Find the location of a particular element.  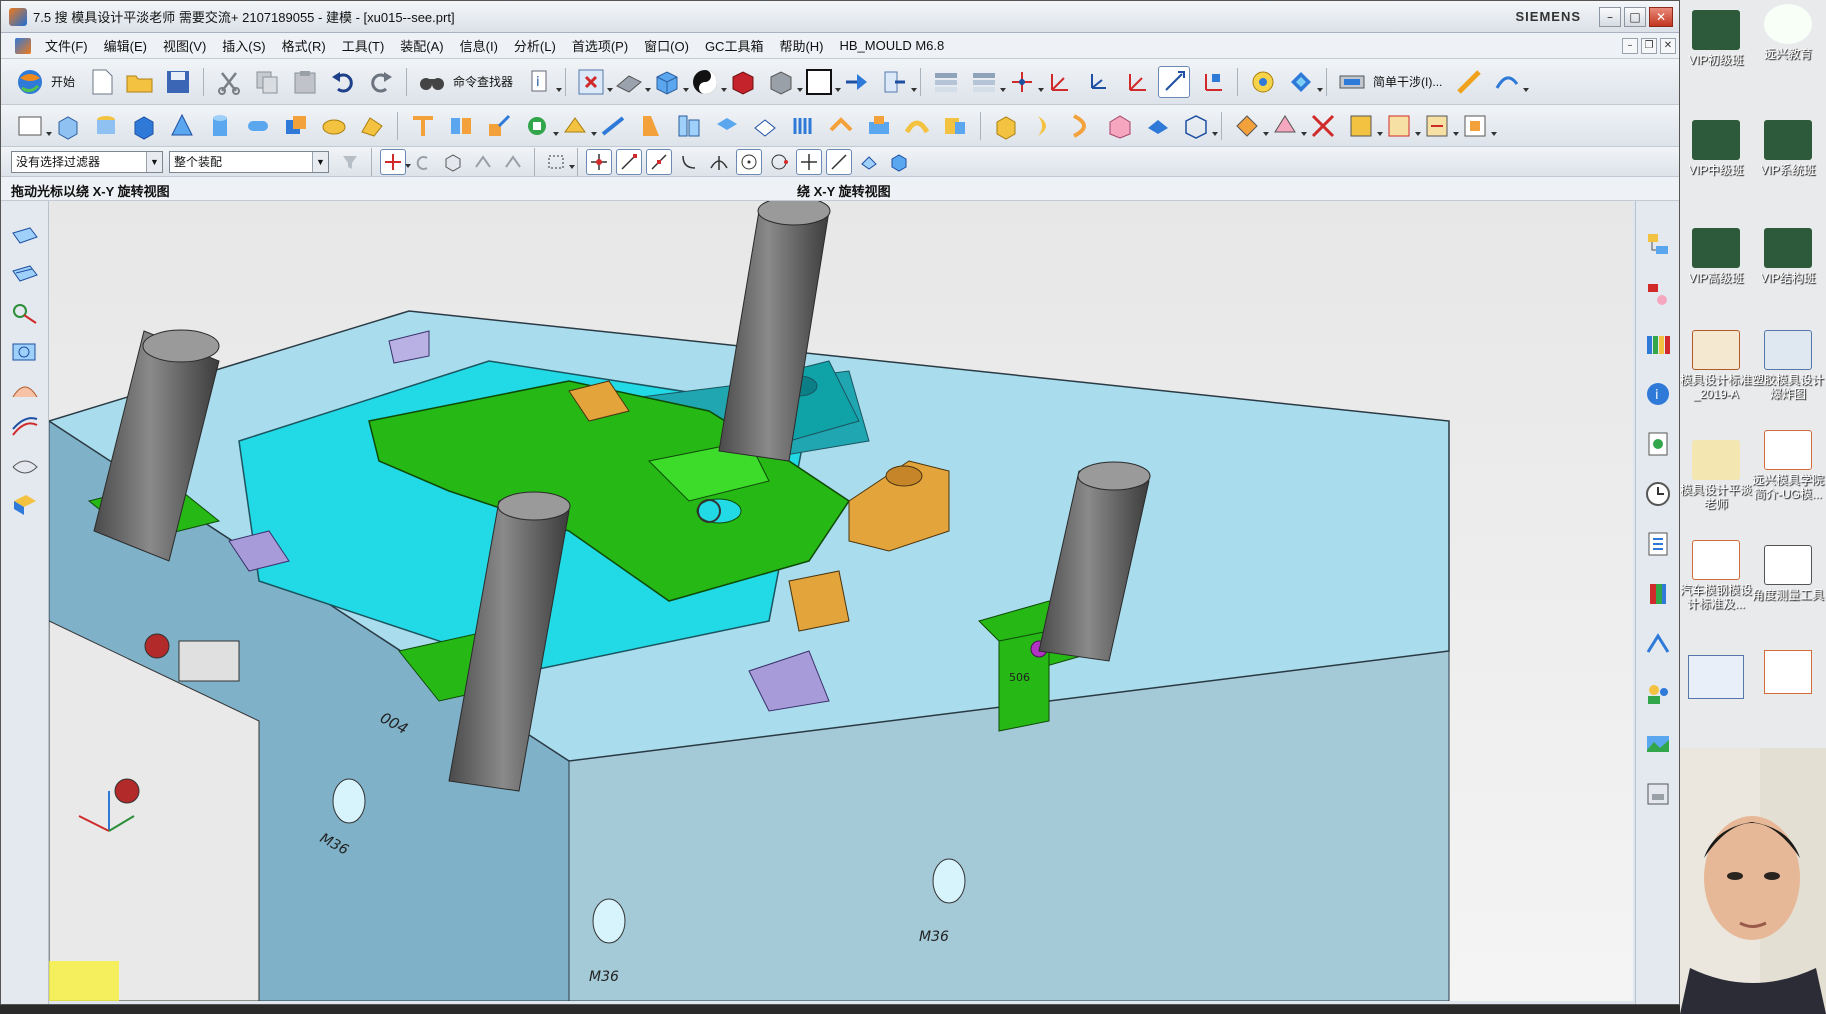

view-orient-icon is located at coordinates (632, 82).